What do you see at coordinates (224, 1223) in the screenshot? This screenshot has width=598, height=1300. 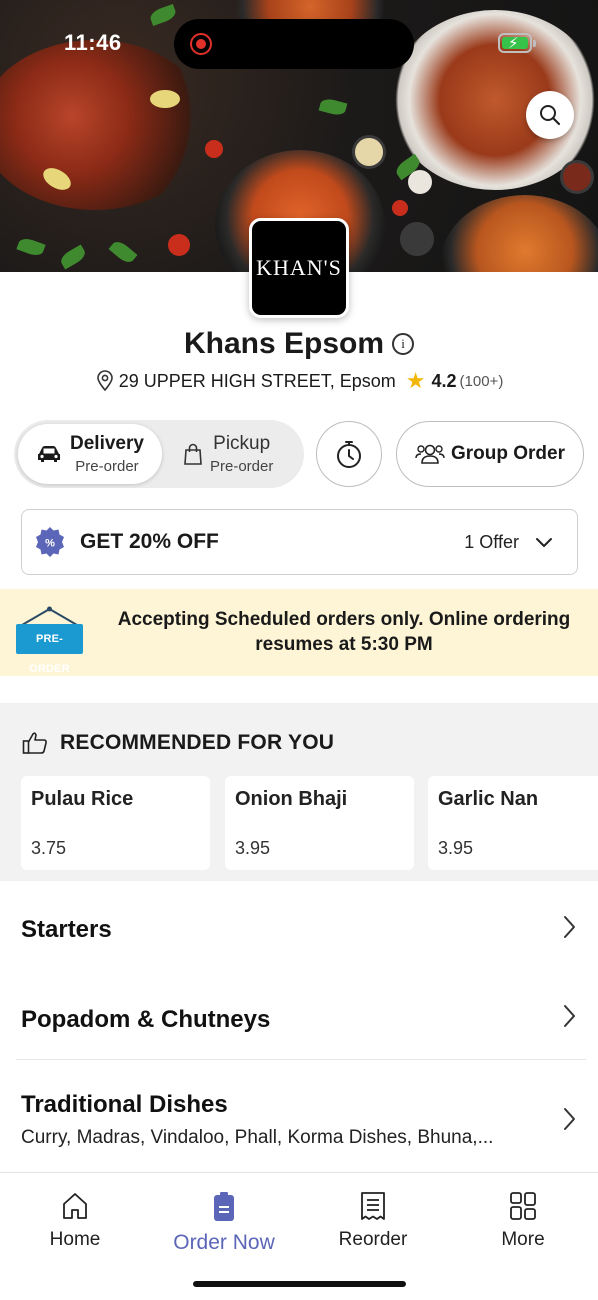 I see `tab-order-now: Order Now` at bounding box center [224, 1223].